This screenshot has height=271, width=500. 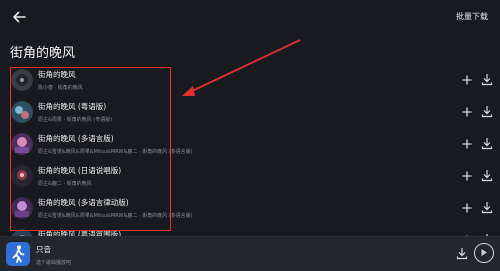 I want to click on song-subtitle: 原主&鹿二 · 街角的晚风, so click(x=65, y=184).